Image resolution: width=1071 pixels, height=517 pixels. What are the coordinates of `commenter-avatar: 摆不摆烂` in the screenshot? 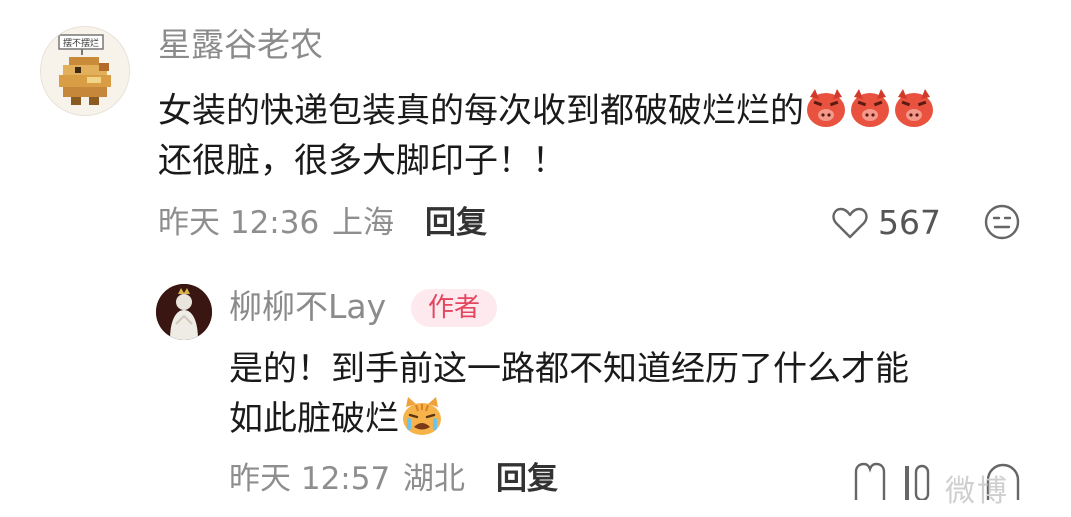 It's located at (85, 71).